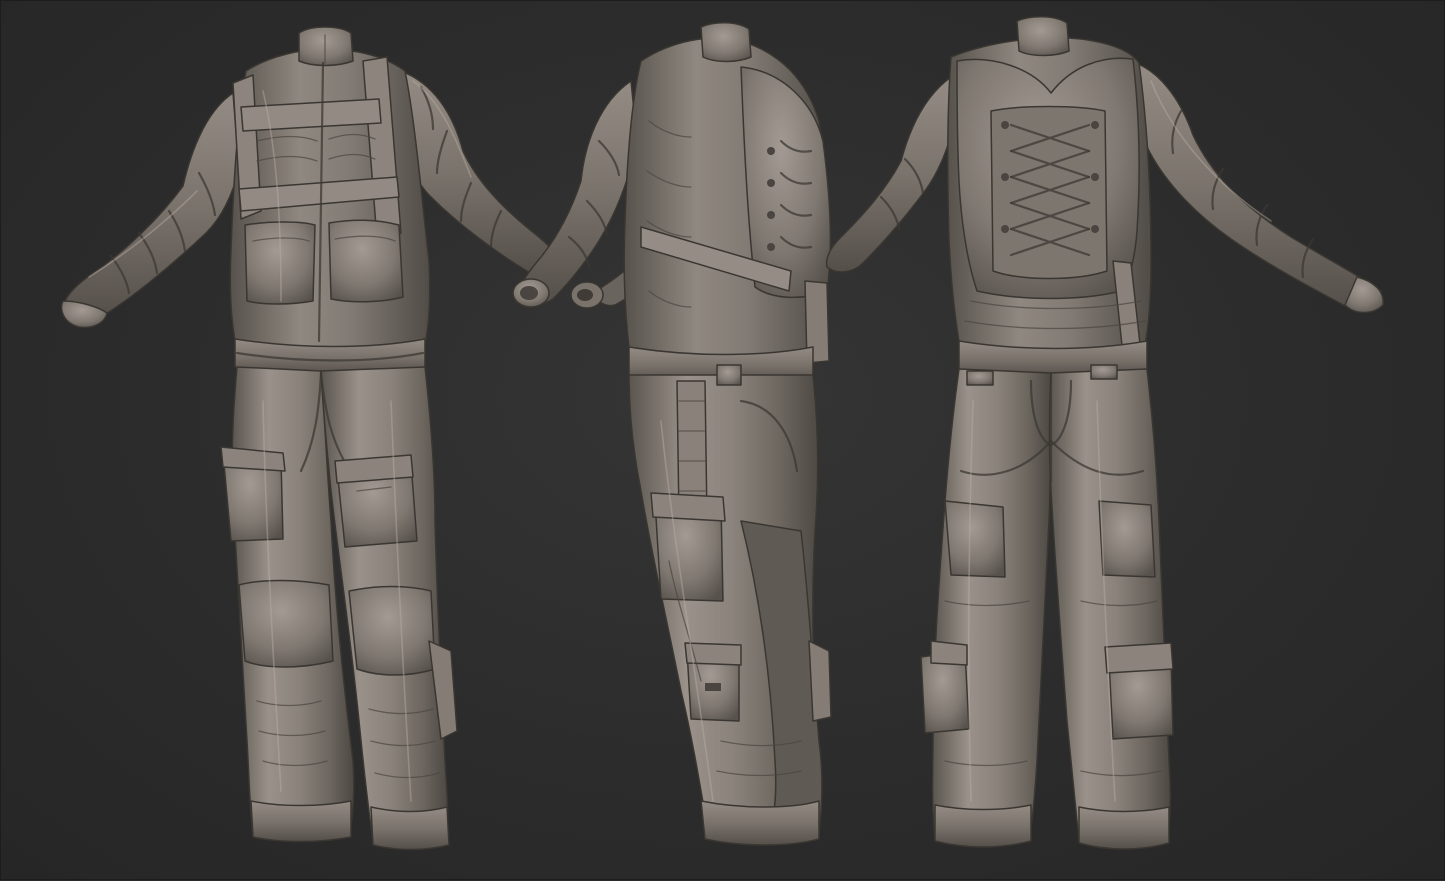 This screenshot has width=1445, height=881. I want to click on front-left-sleeve, so click(150, 210).